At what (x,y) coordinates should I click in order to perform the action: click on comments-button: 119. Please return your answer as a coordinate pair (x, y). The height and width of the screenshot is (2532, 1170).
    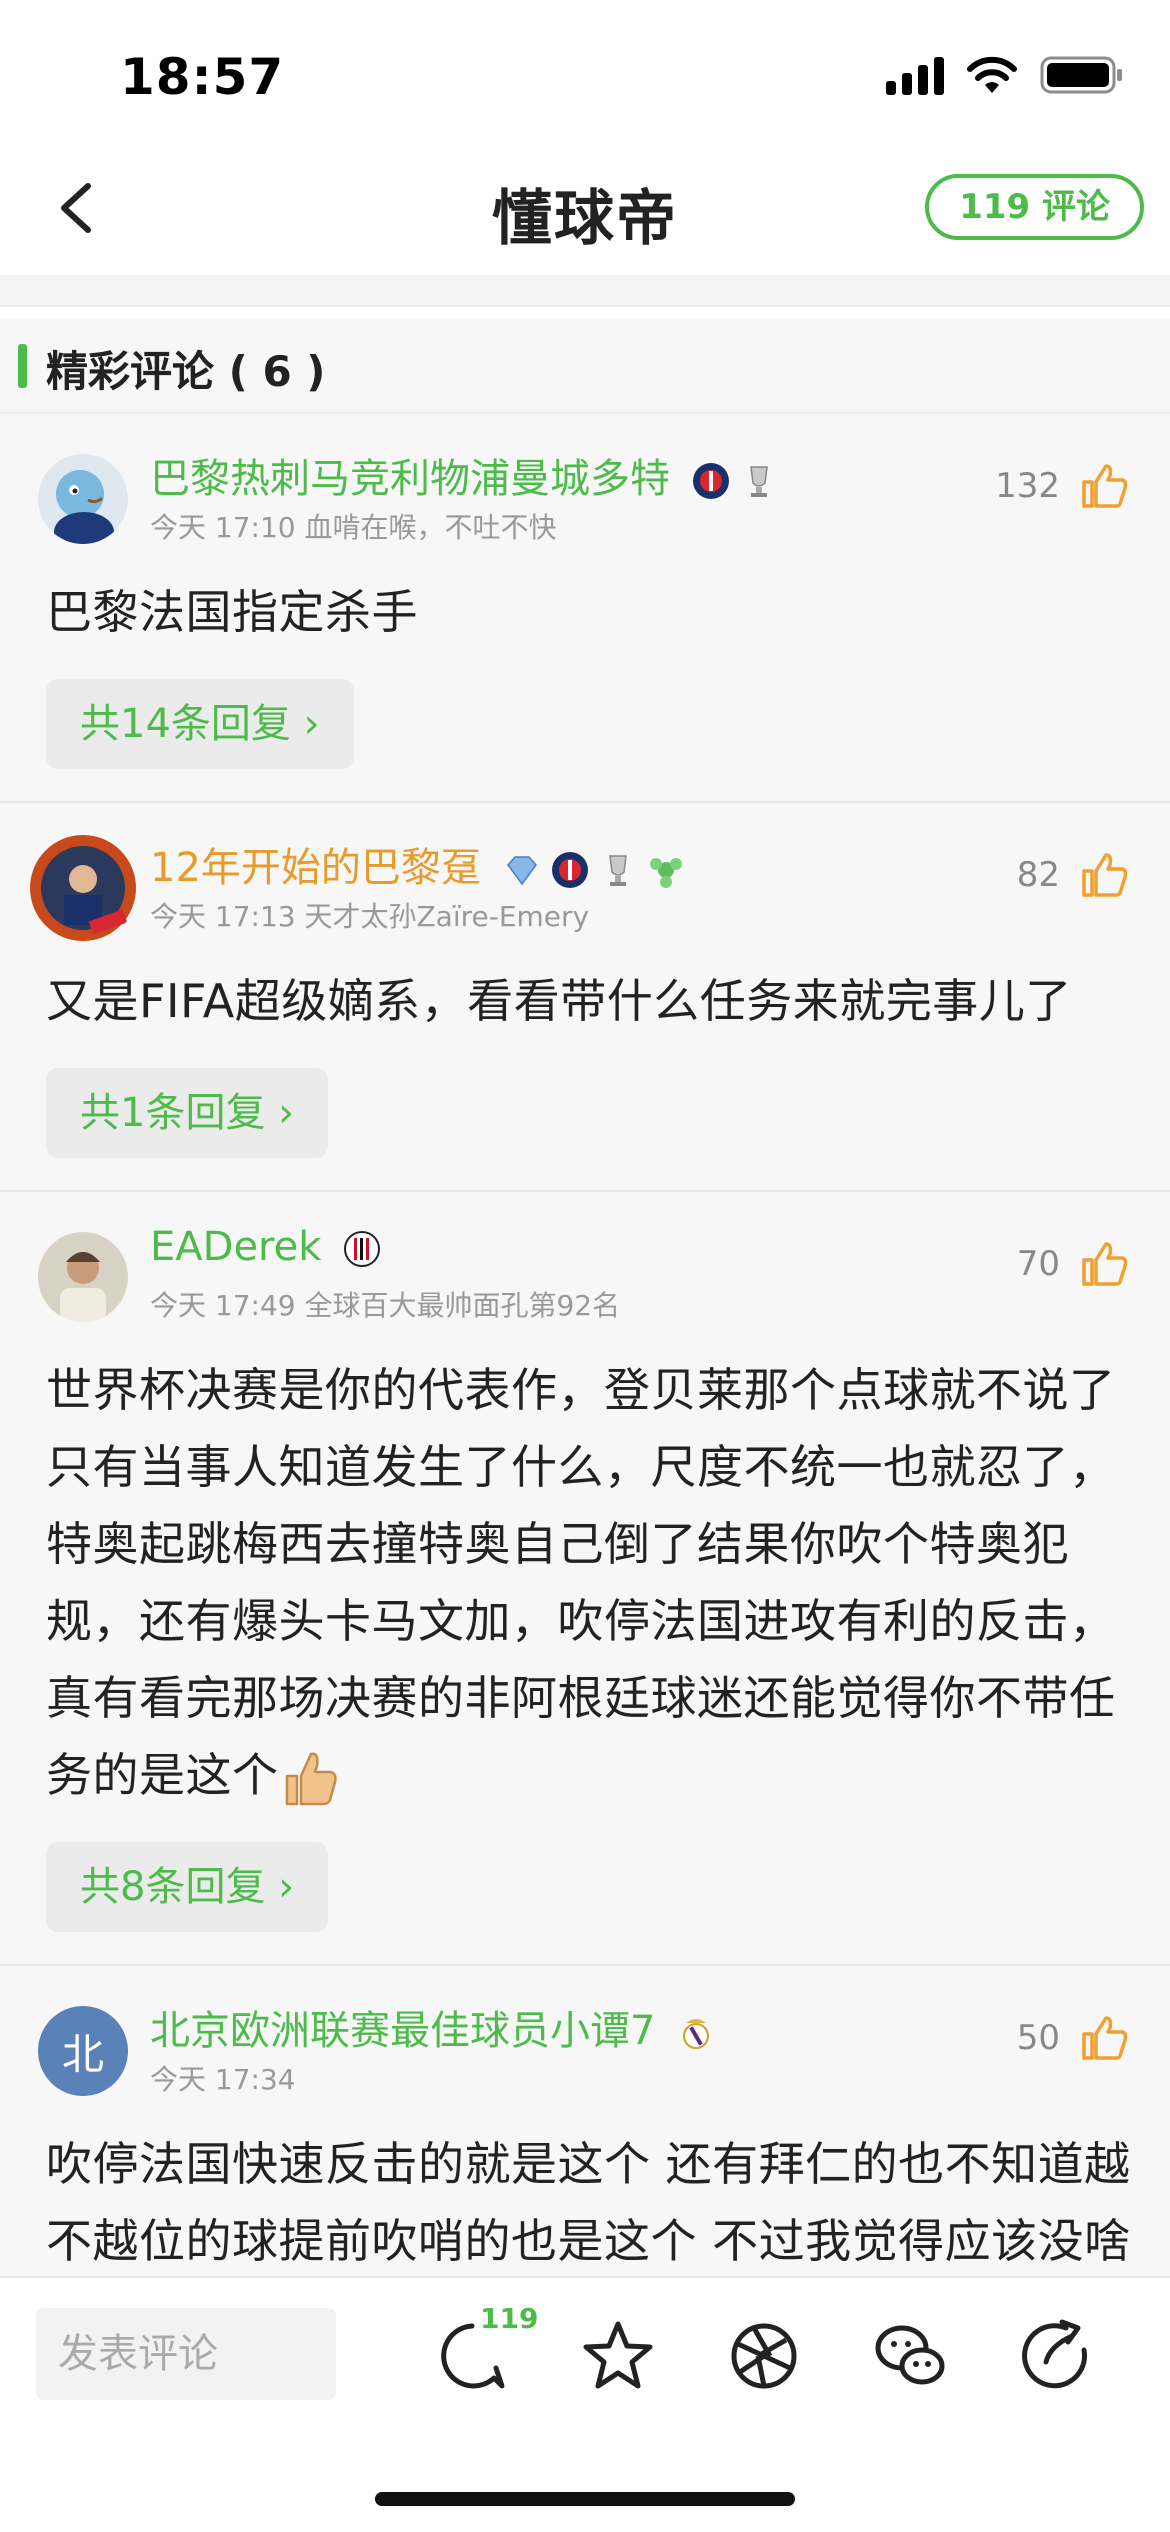
    Looking at the image, I should click on (485, 2349).